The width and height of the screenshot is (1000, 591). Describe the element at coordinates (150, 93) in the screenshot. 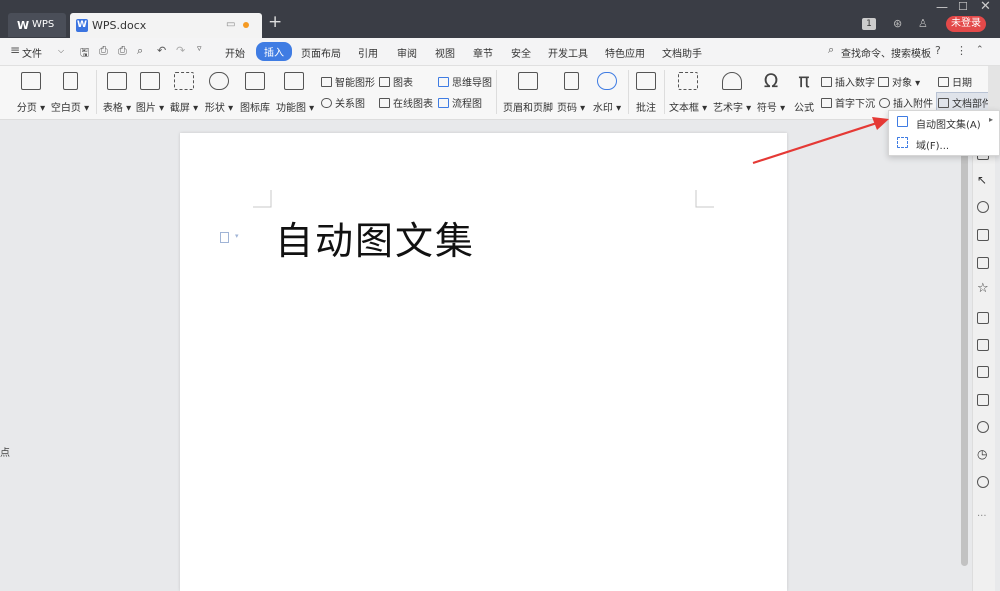

I see `picture-button: 图片 ▾` at that location.